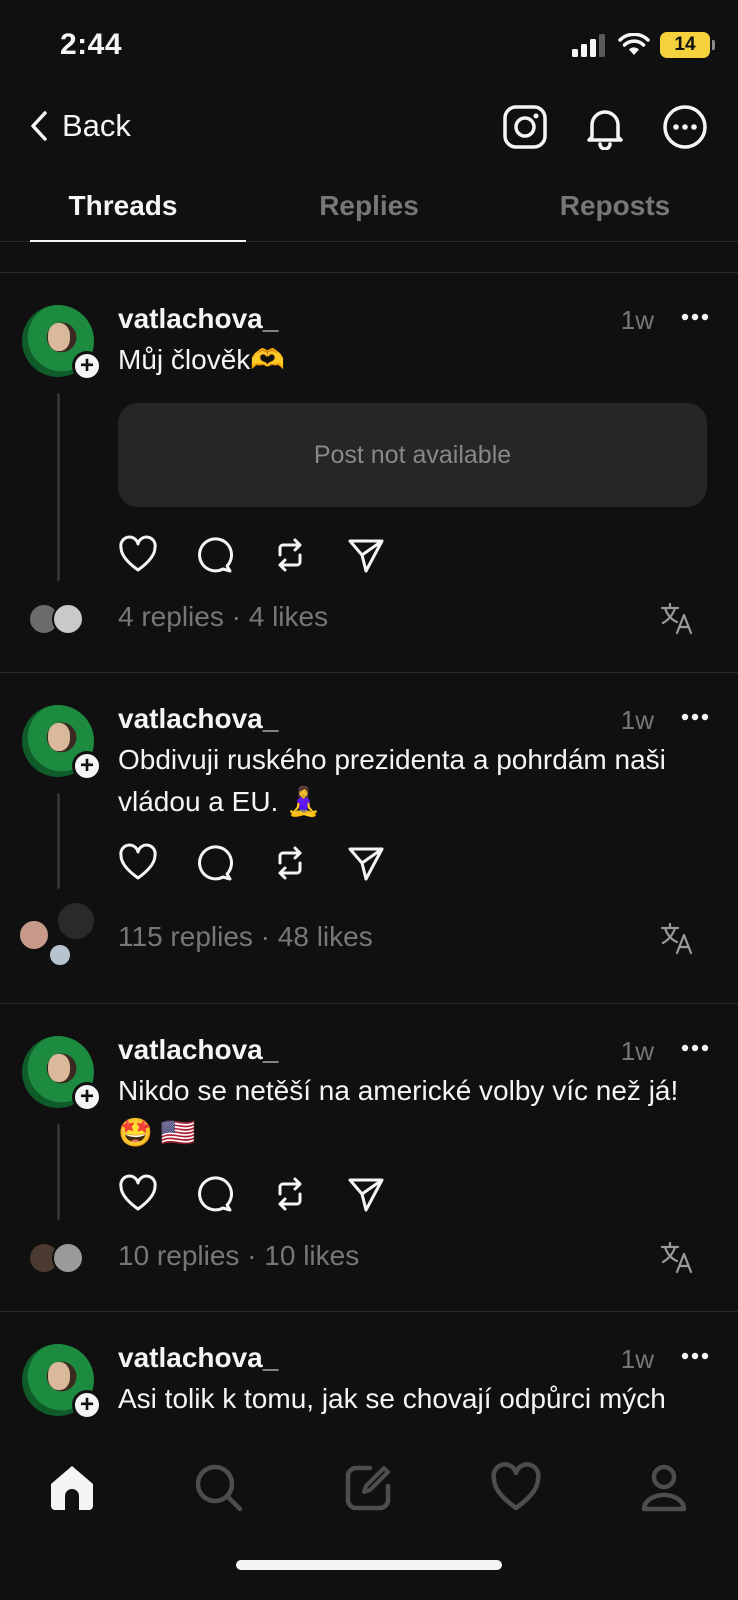 Image resolution: width=738 pixels, height=1600 pixels. Describe the element at coordinates (369, 1258) in the screenshot. I see `post-meta-row: 10 replies · 10 likes` at that location.